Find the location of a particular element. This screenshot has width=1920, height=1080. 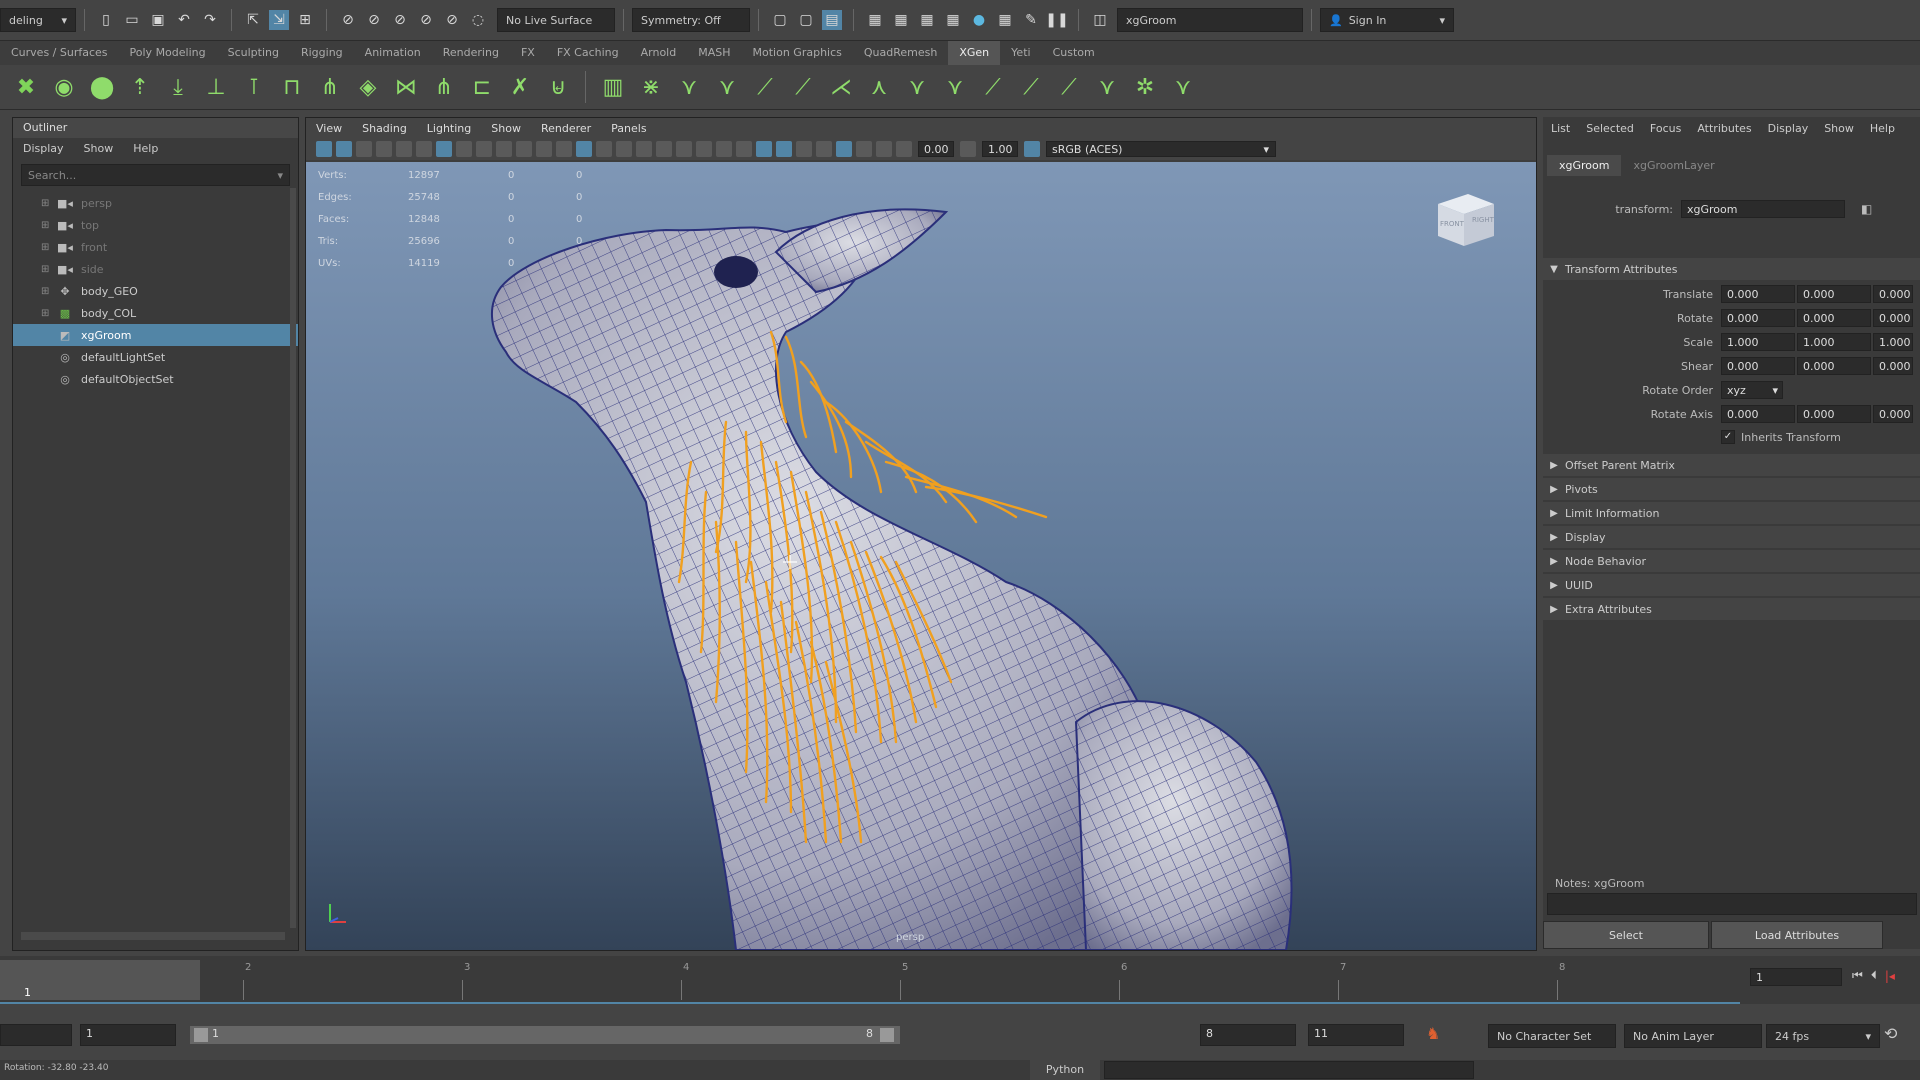

outliner-scrollbar is located at coordinates (293, 558).